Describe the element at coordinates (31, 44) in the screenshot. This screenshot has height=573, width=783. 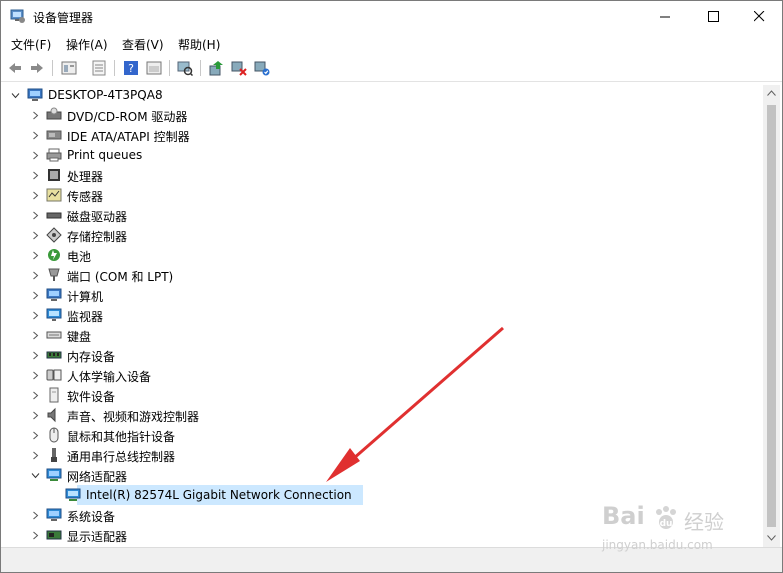
I see `menu-file: 文件(F)` at that location.